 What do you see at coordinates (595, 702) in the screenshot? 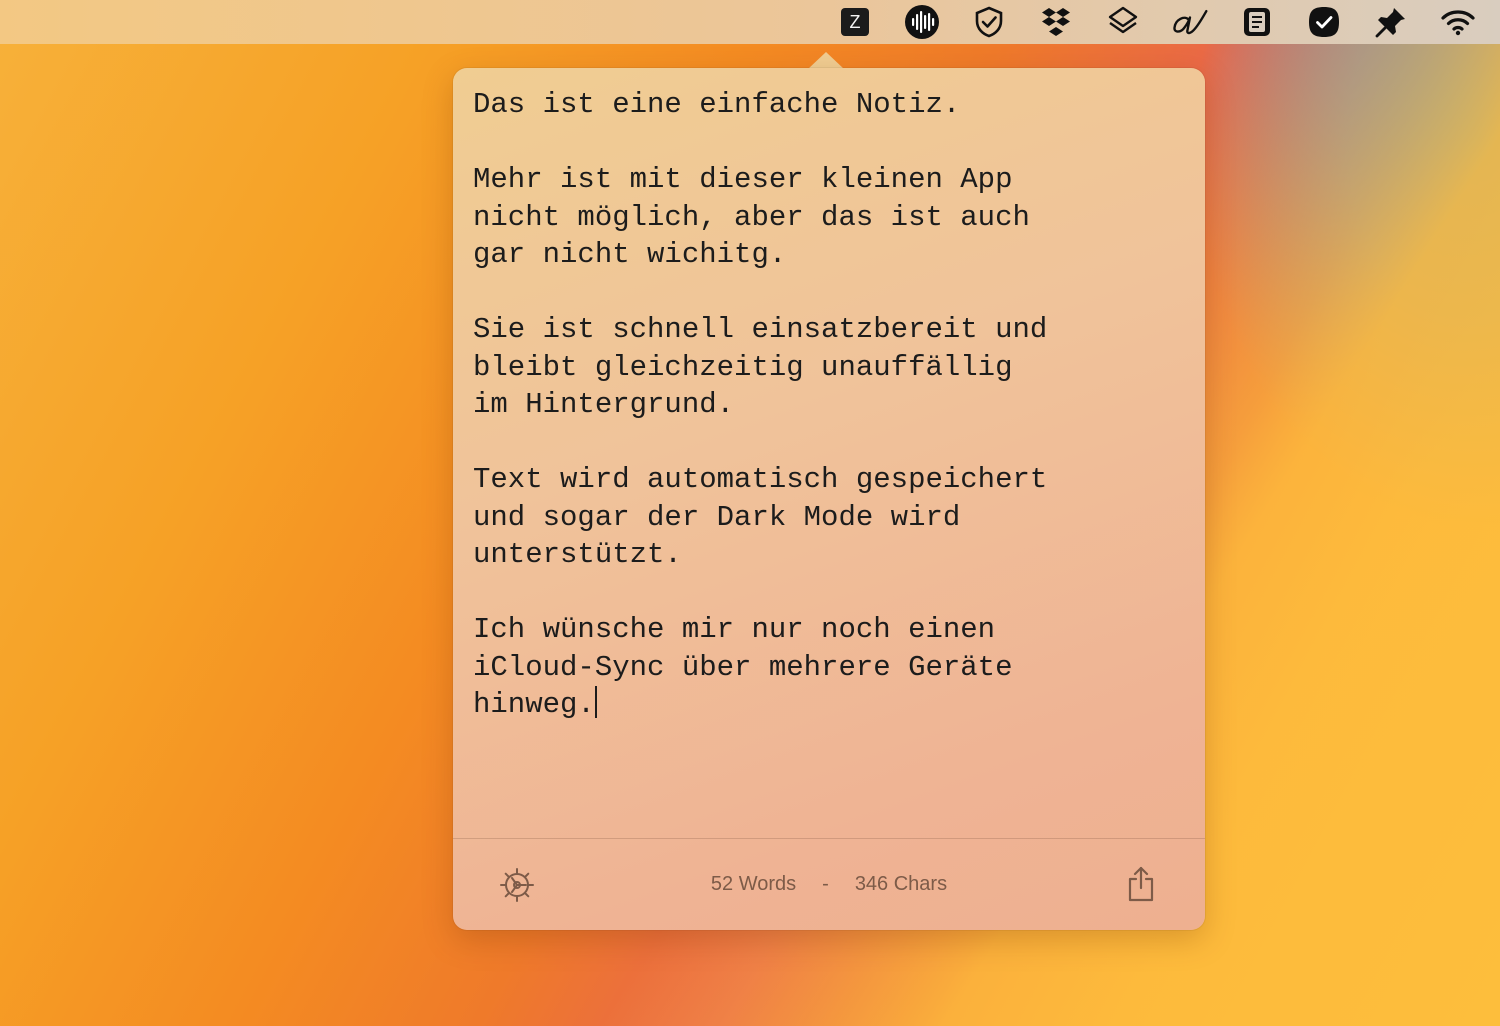
I see `text-cursor` at bounding box center [595, 702].